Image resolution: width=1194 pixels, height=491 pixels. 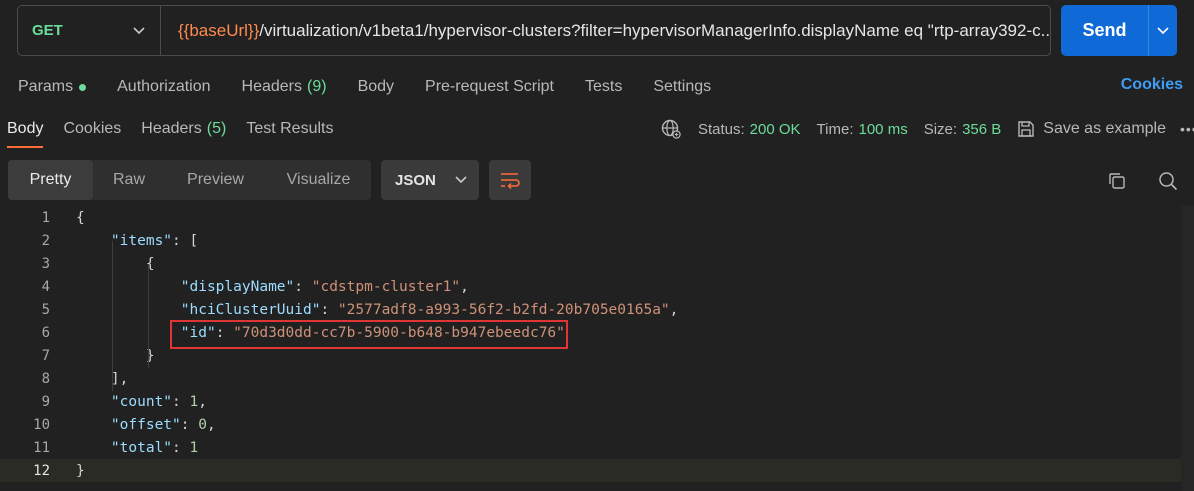 I want to click on code-line: 12}, so click(x=597, y=470).